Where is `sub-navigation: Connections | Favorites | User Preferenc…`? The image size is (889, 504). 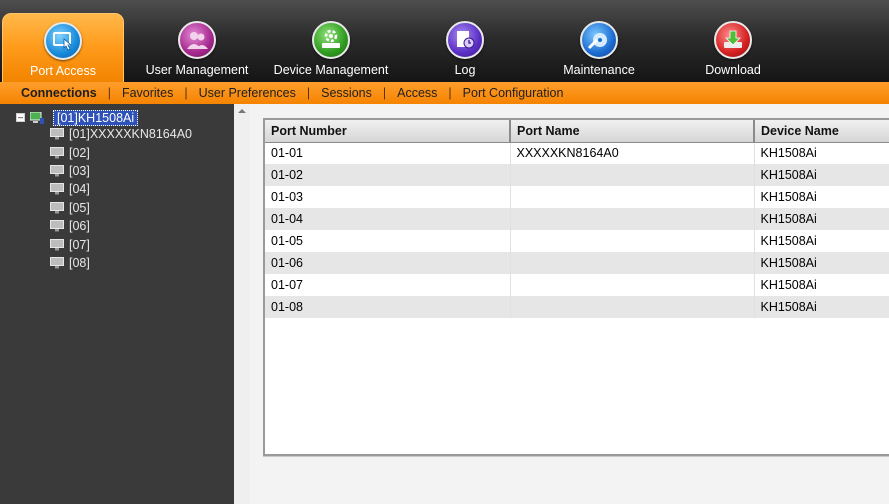 sub-navigation: Connections | Favorites | User Preferenc… is located at coordinates (444, 93).